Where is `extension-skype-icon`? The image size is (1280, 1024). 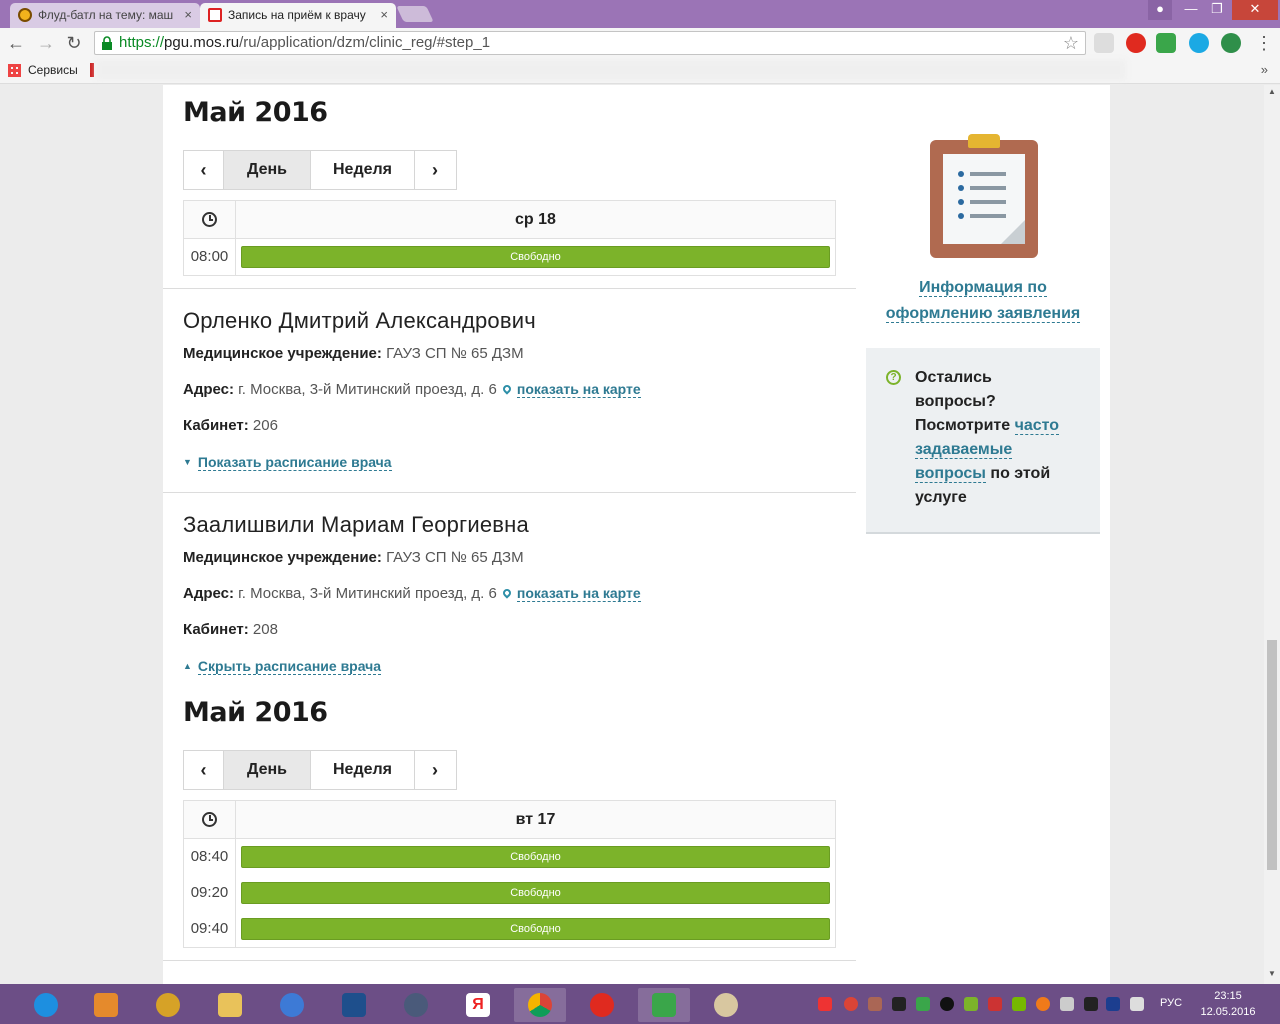
extension-skype-icon is located at coordinates (1199, 43).